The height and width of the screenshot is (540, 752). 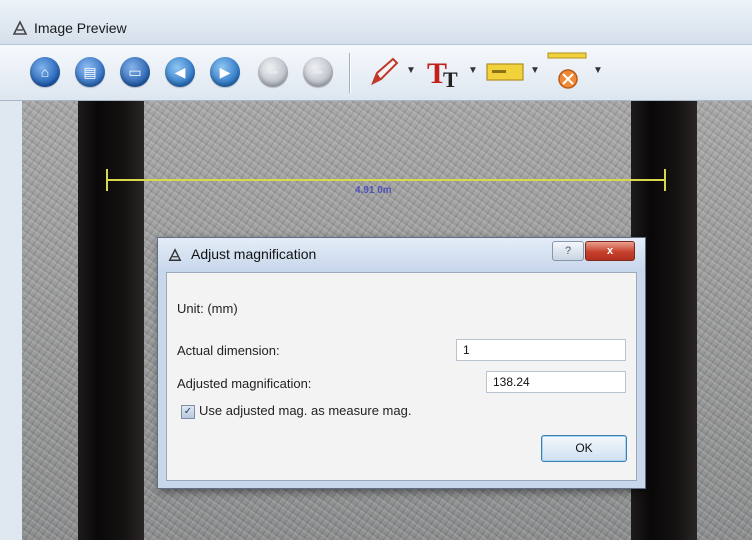 What do you see at coordinates (568, 251) in the screenshot?
I see `help-button: ?` at bounding box center [568, 251].